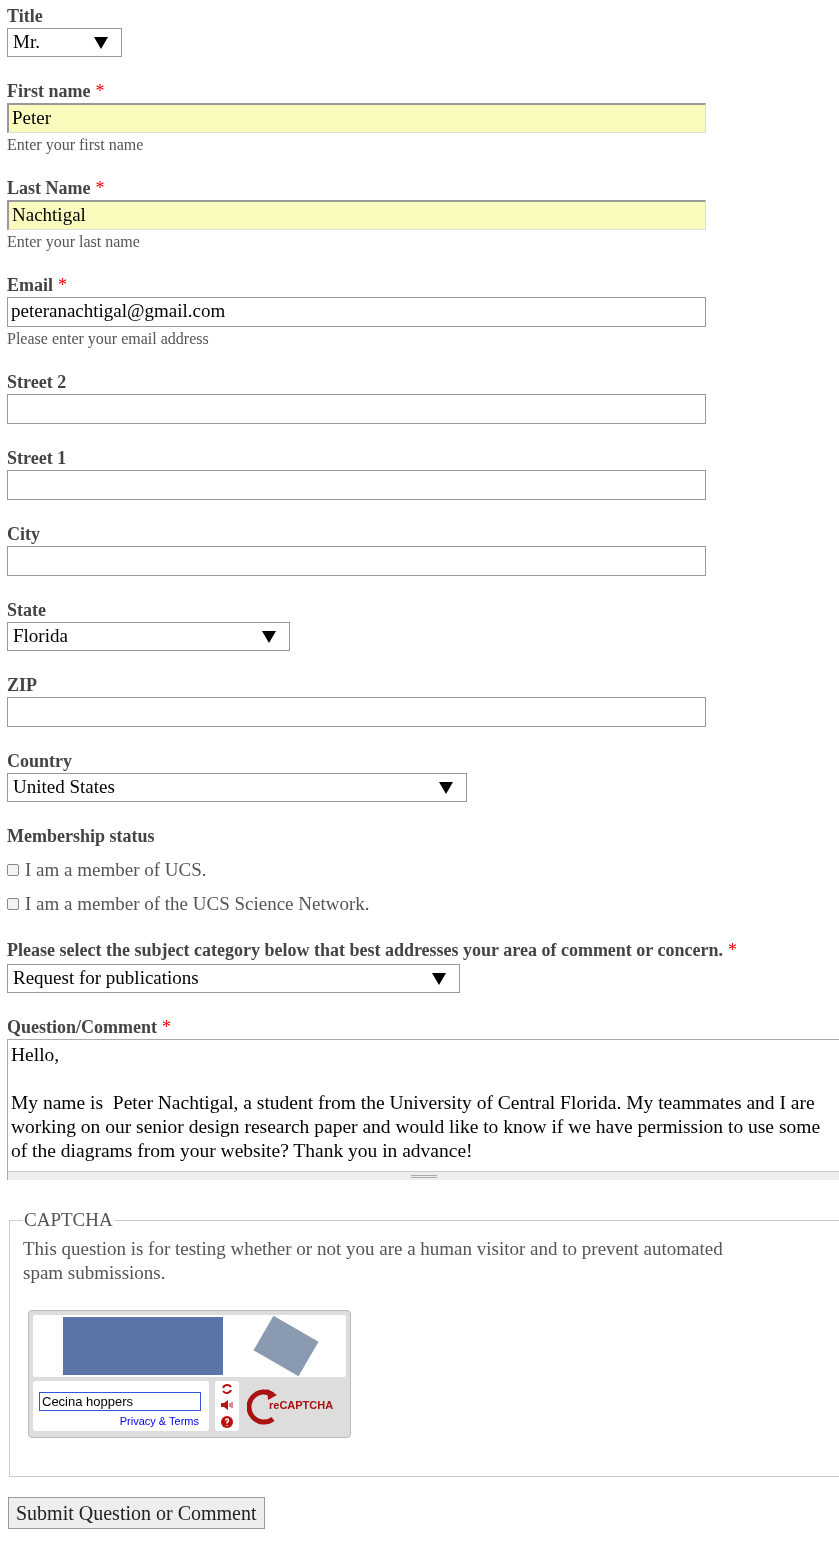  I want to click on dropdown-select: Request for publications, so click(233, 978).